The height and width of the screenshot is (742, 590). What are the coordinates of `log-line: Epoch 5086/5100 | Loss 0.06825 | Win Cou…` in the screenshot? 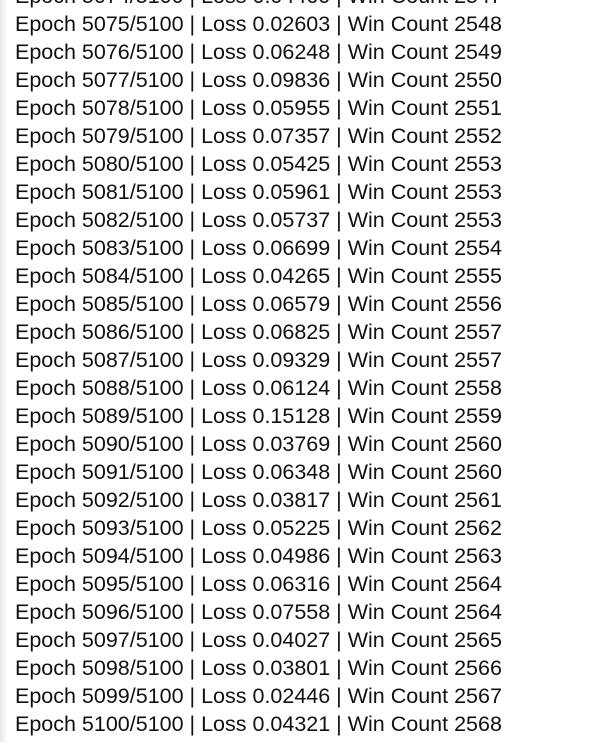 It's located at (258, 332).